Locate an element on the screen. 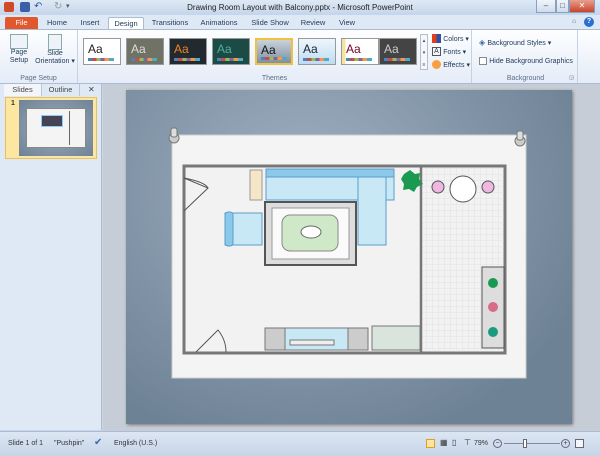 This screenshot has height=456, width=600. thumbnail-image is located at coordinates (56, 128).